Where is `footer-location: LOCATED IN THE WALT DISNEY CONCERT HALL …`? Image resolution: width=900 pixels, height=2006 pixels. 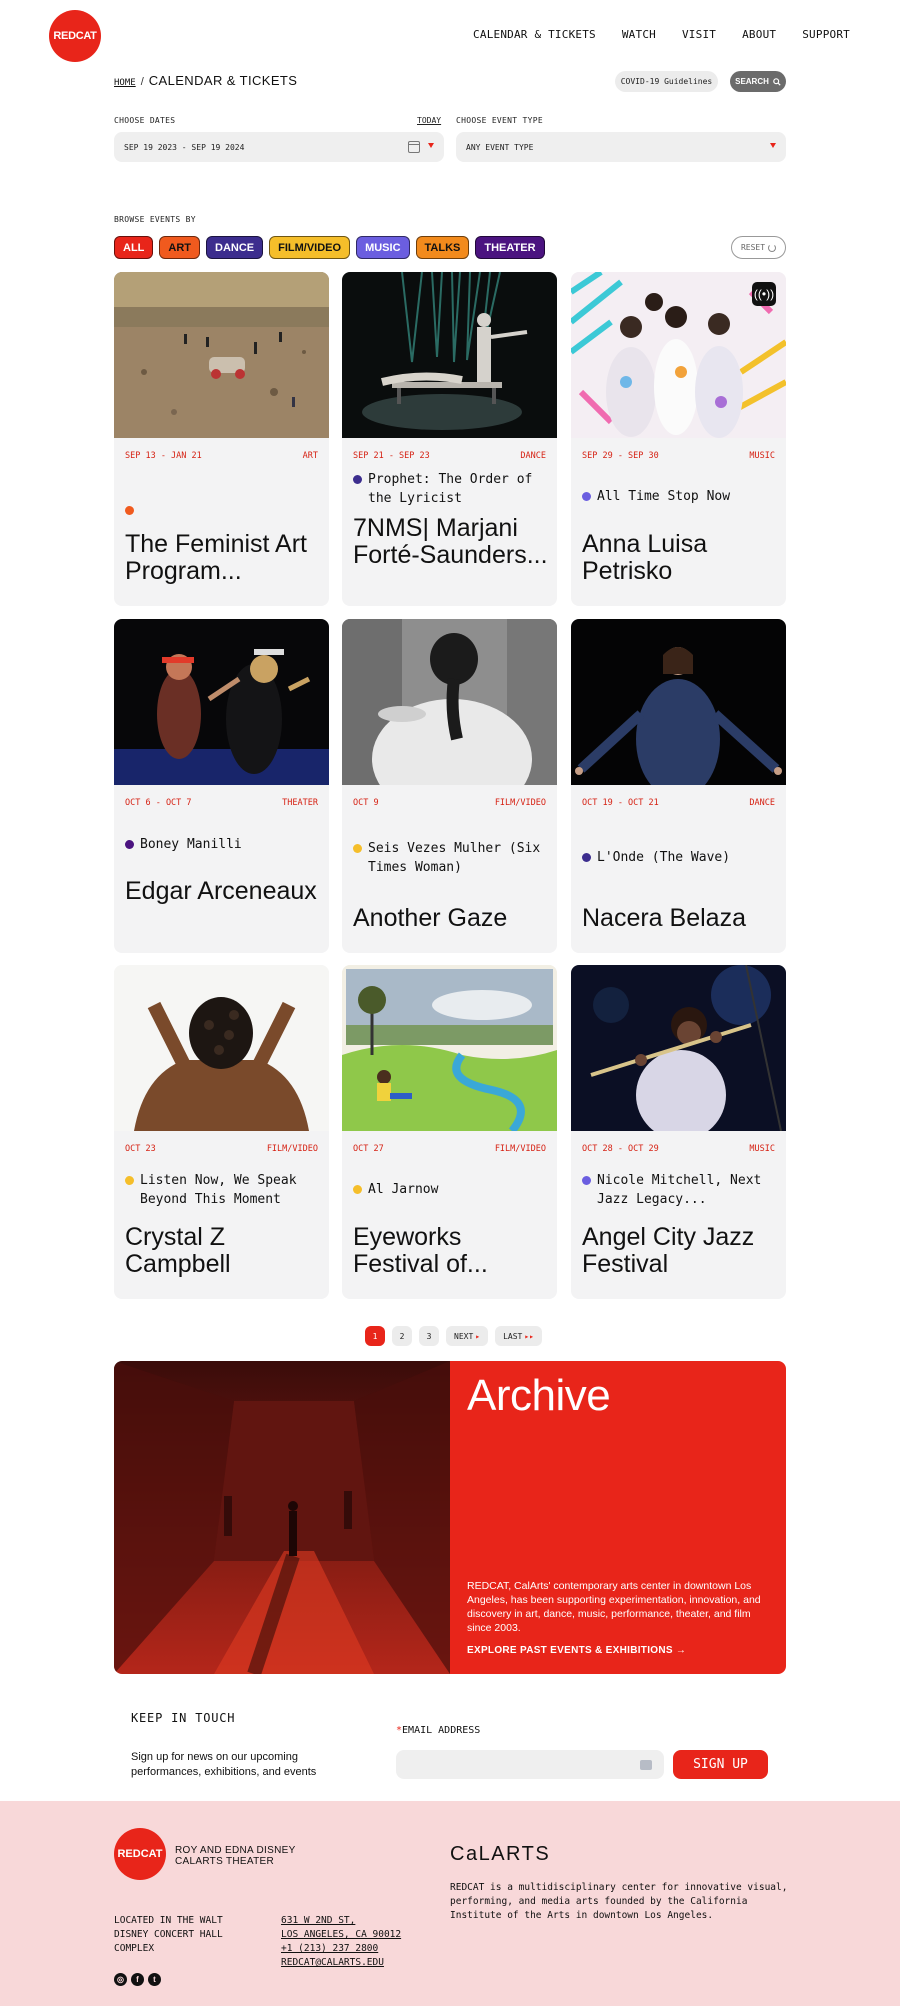 footer-location: LOCATED IN THE WALT DISNEY CONCERT HALL … is located at coordinates (168, 1934).